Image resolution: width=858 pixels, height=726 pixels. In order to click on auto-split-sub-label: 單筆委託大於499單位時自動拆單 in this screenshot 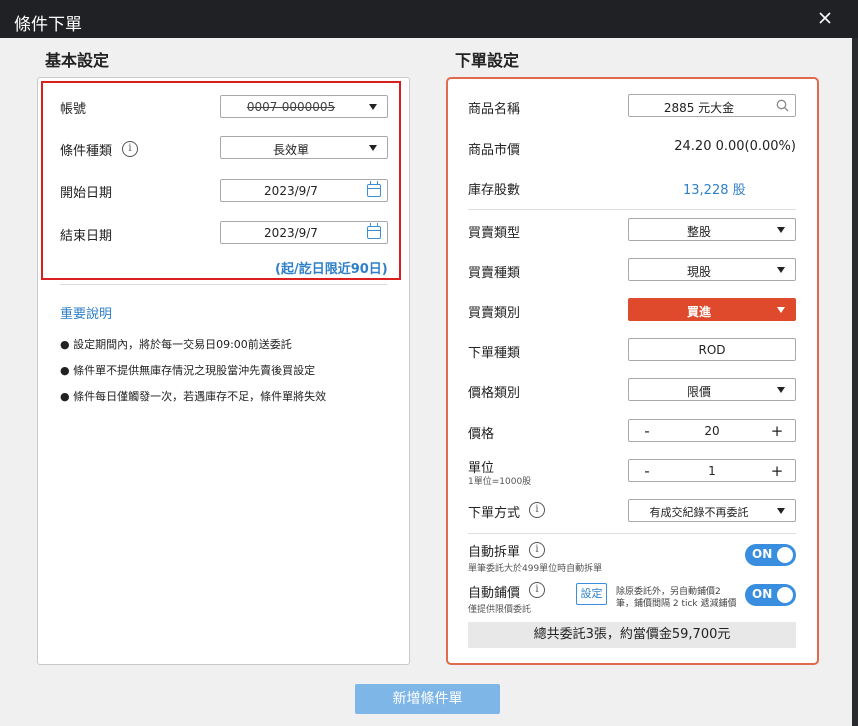, I will do `click(535, 569)`.